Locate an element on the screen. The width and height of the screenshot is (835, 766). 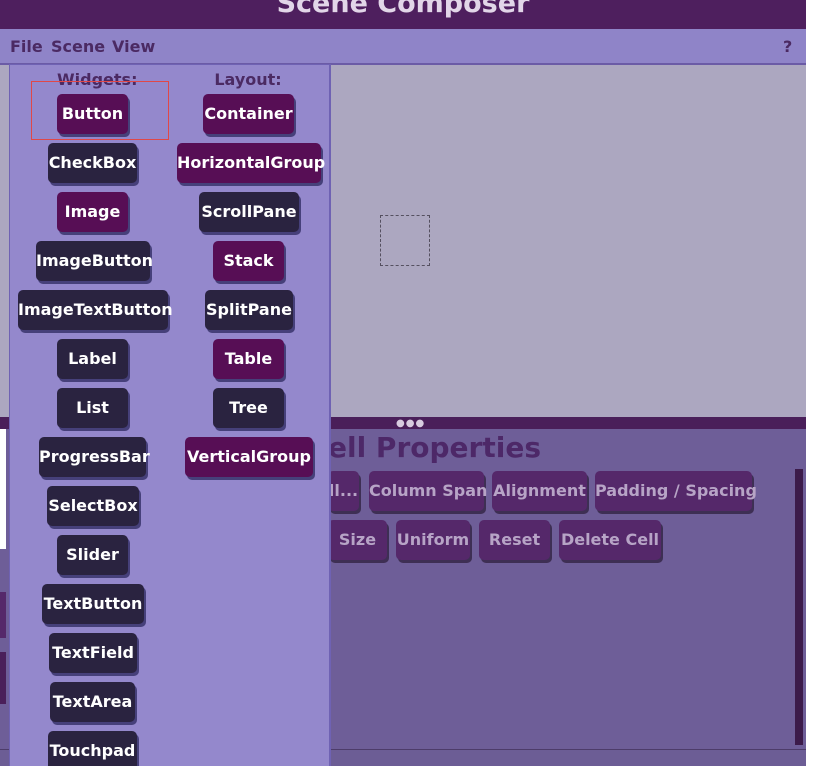
menu-view: View is located at coordinates (133, 46).